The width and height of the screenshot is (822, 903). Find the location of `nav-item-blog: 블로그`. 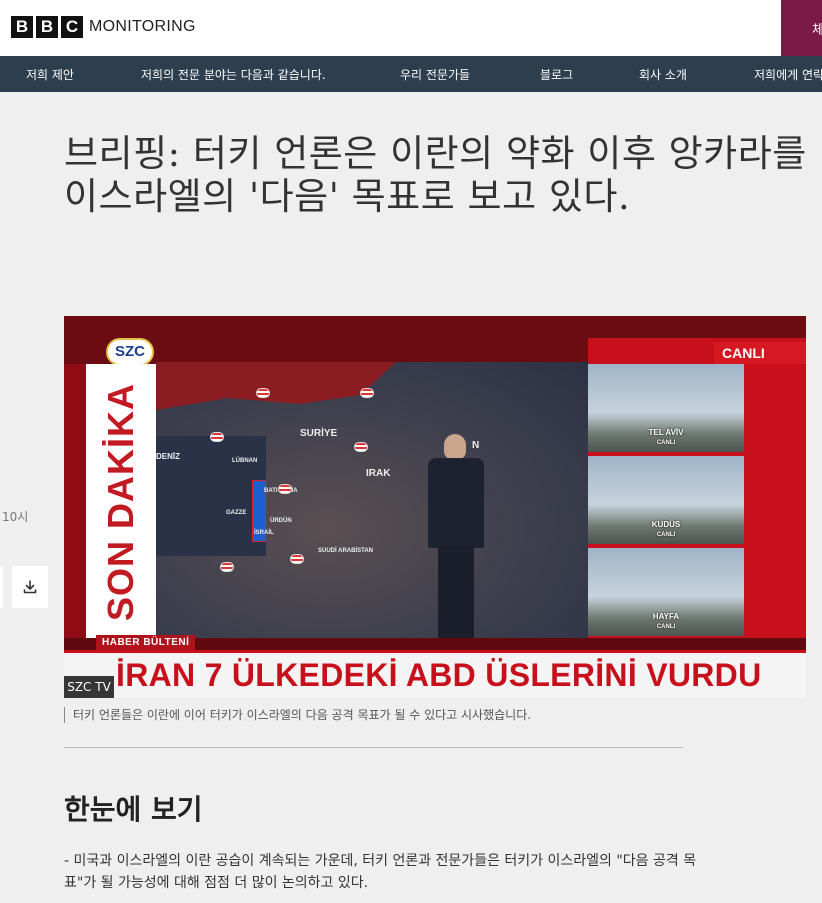

nav-item-blog: 블로그 is located at coordinates (556, 74).